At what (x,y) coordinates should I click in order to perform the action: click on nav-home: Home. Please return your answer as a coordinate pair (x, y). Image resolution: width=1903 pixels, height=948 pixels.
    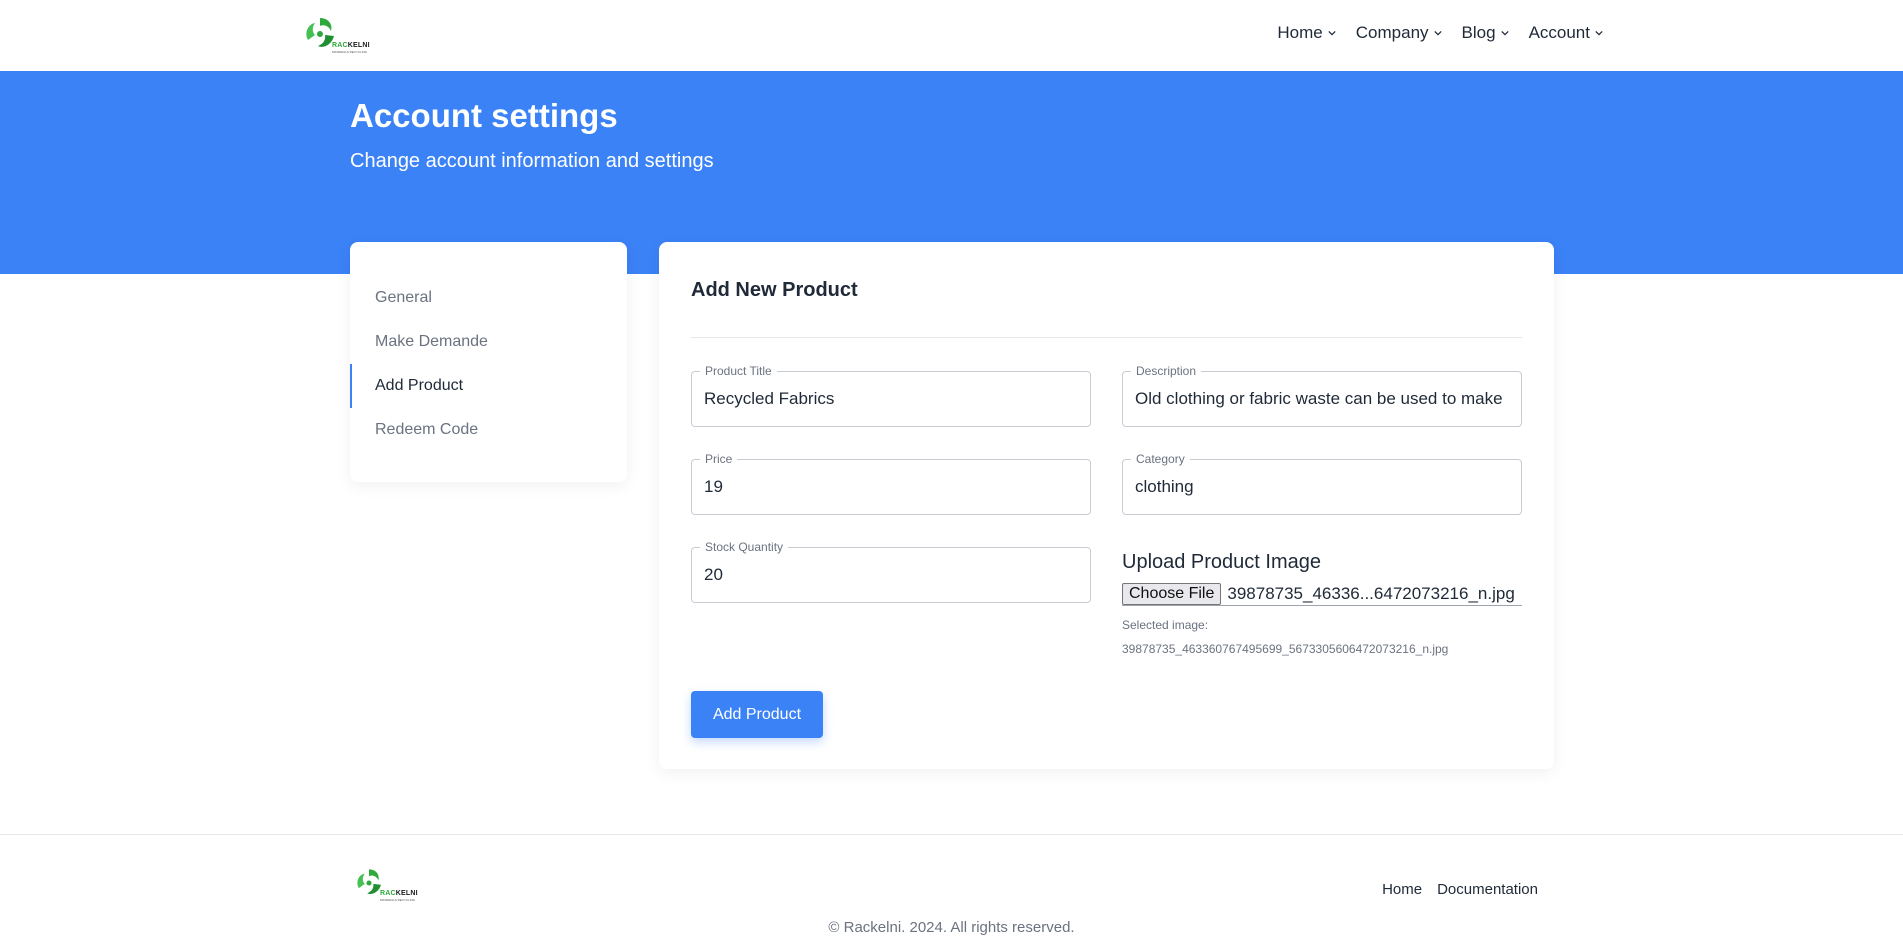
    Looking at the image, I should click on (1306, 33).